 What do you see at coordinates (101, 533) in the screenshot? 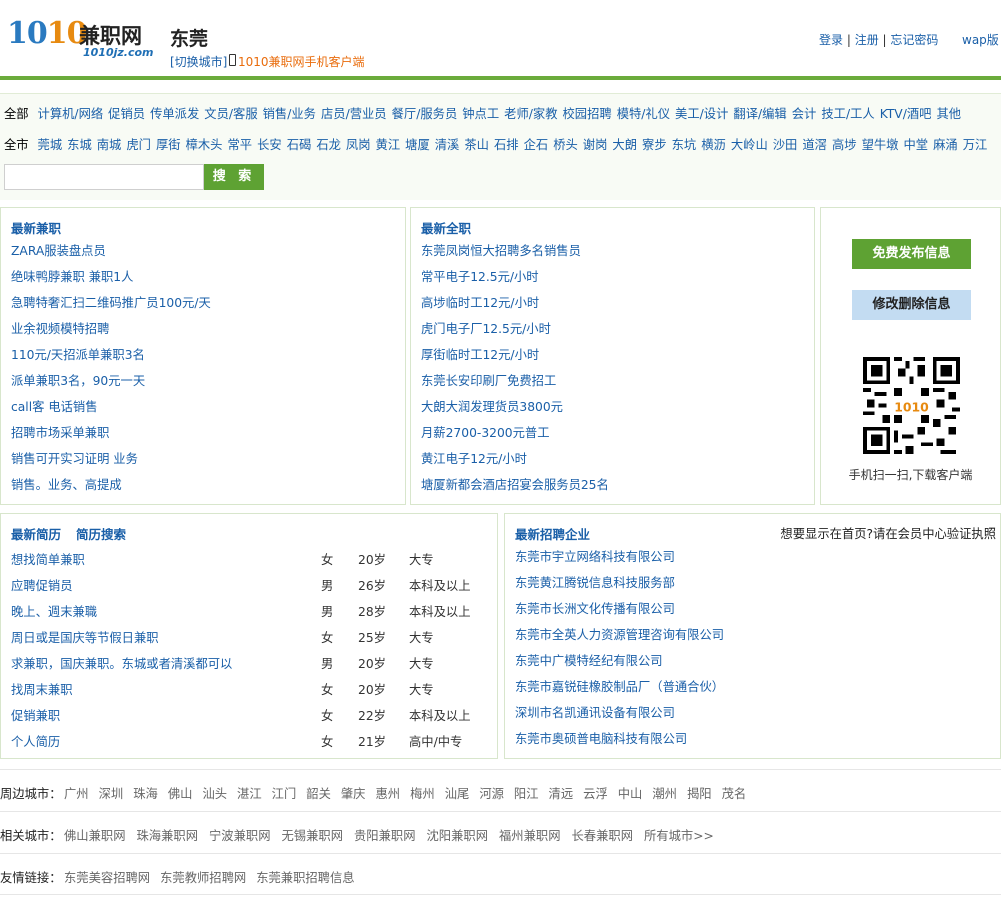
I see `resume-search-link: 简历搜索` at bounding box center [101, 533].